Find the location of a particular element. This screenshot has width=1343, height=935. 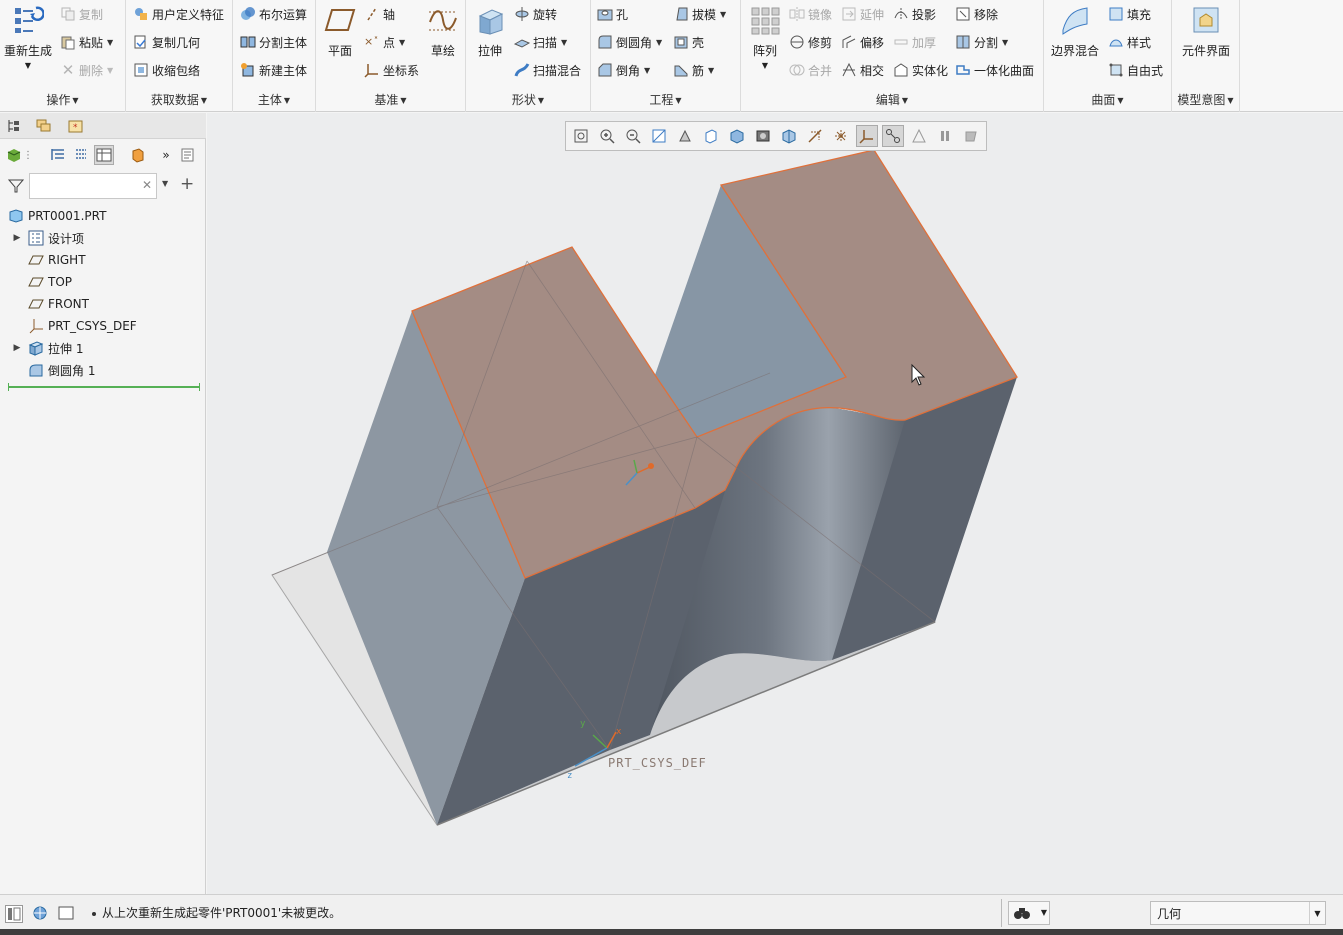

chamfer-dropdown-icon: ▼ is located at coordinates (647, 70).